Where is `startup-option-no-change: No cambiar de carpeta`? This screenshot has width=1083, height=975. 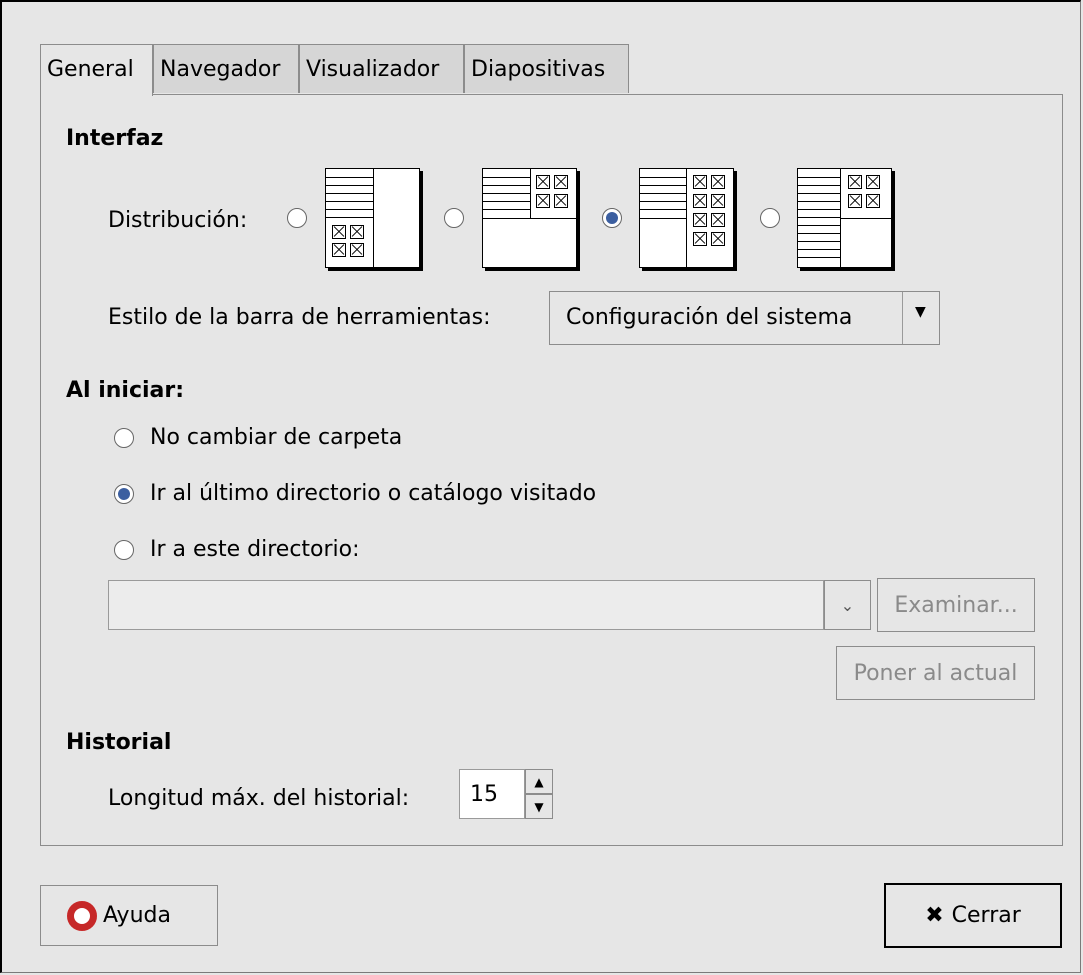 startup-option-no-change: No cambiar de carpeta is located at coordinates (276, 437).